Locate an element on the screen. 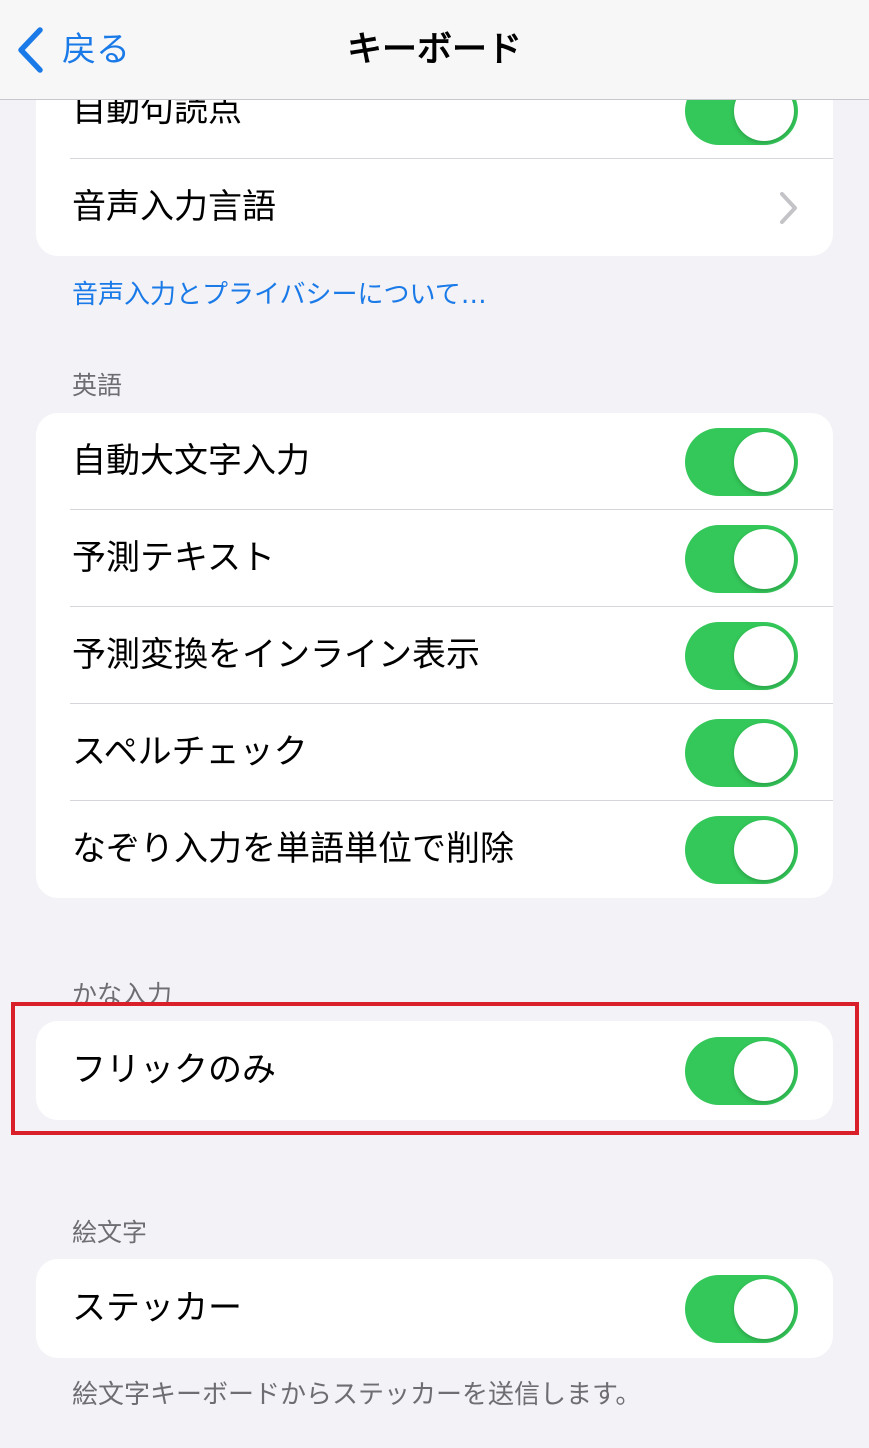 The height and width of the screenshot is (1448, 869). stickers-toggle is located at coordinates (741, 1309).